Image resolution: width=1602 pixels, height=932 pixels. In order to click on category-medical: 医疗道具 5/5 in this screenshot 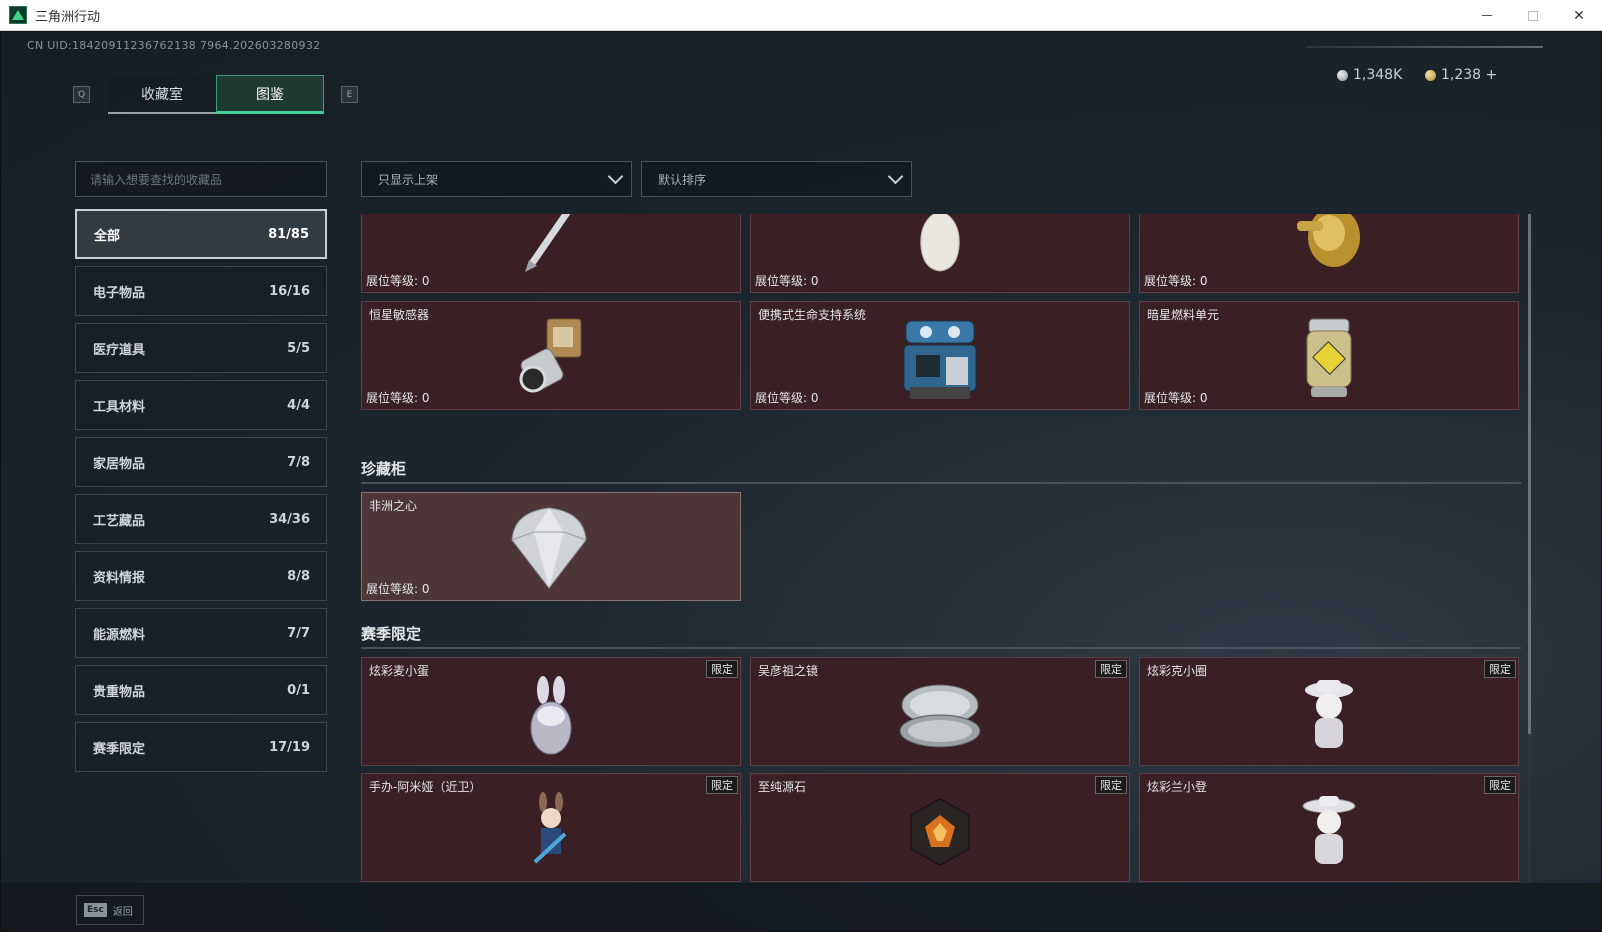, I will do `click(201, 348)`.